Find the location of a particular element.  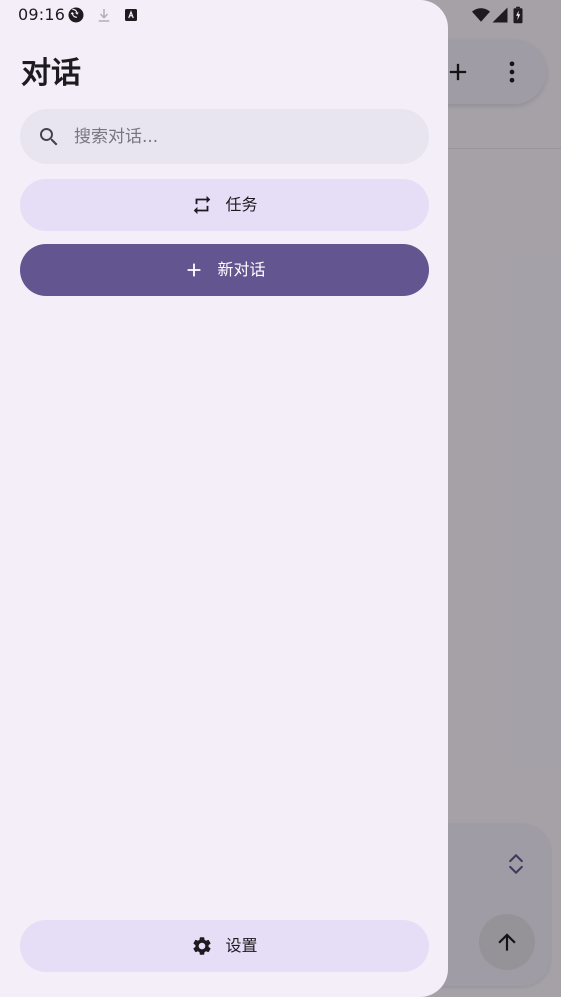

repeat-icon is located at coordinates (202, 205).